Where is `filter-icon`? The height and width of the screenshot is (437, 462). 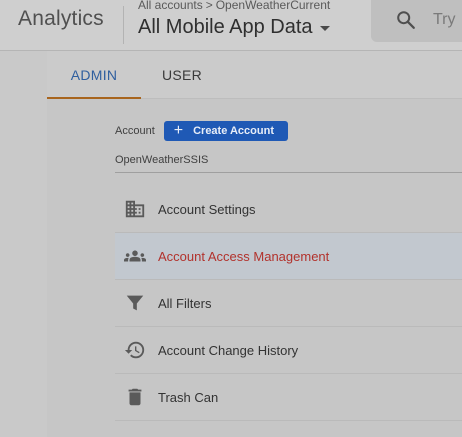 filter-icon is located at coordinates (135, 303).